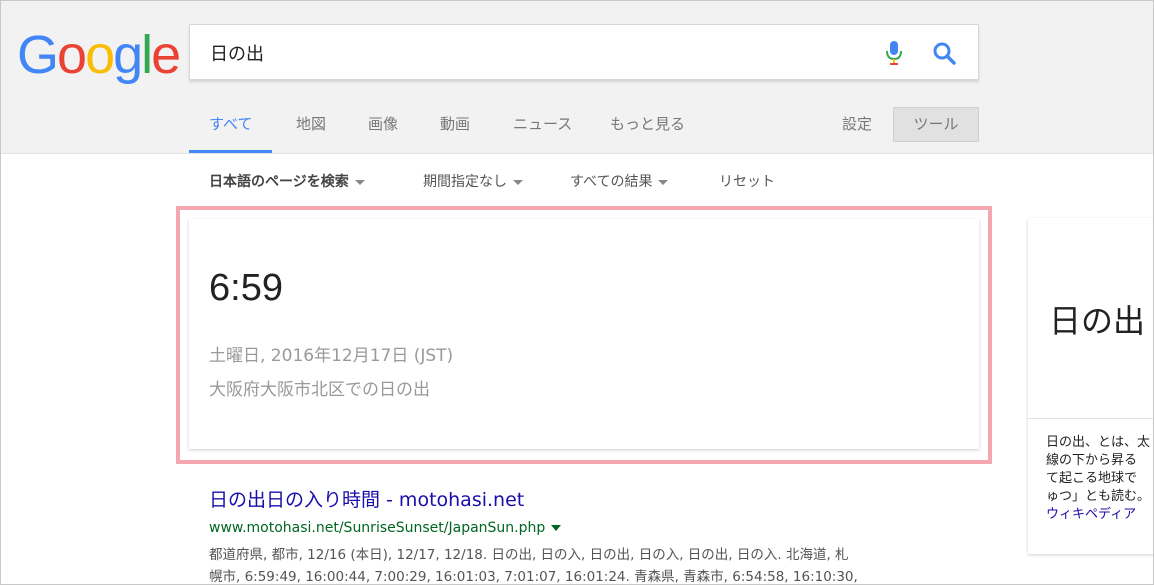  Describe the element at coordinates (1097, 321) in the screenshot. I see `knowledge-panel-title: 日の出` at that location.